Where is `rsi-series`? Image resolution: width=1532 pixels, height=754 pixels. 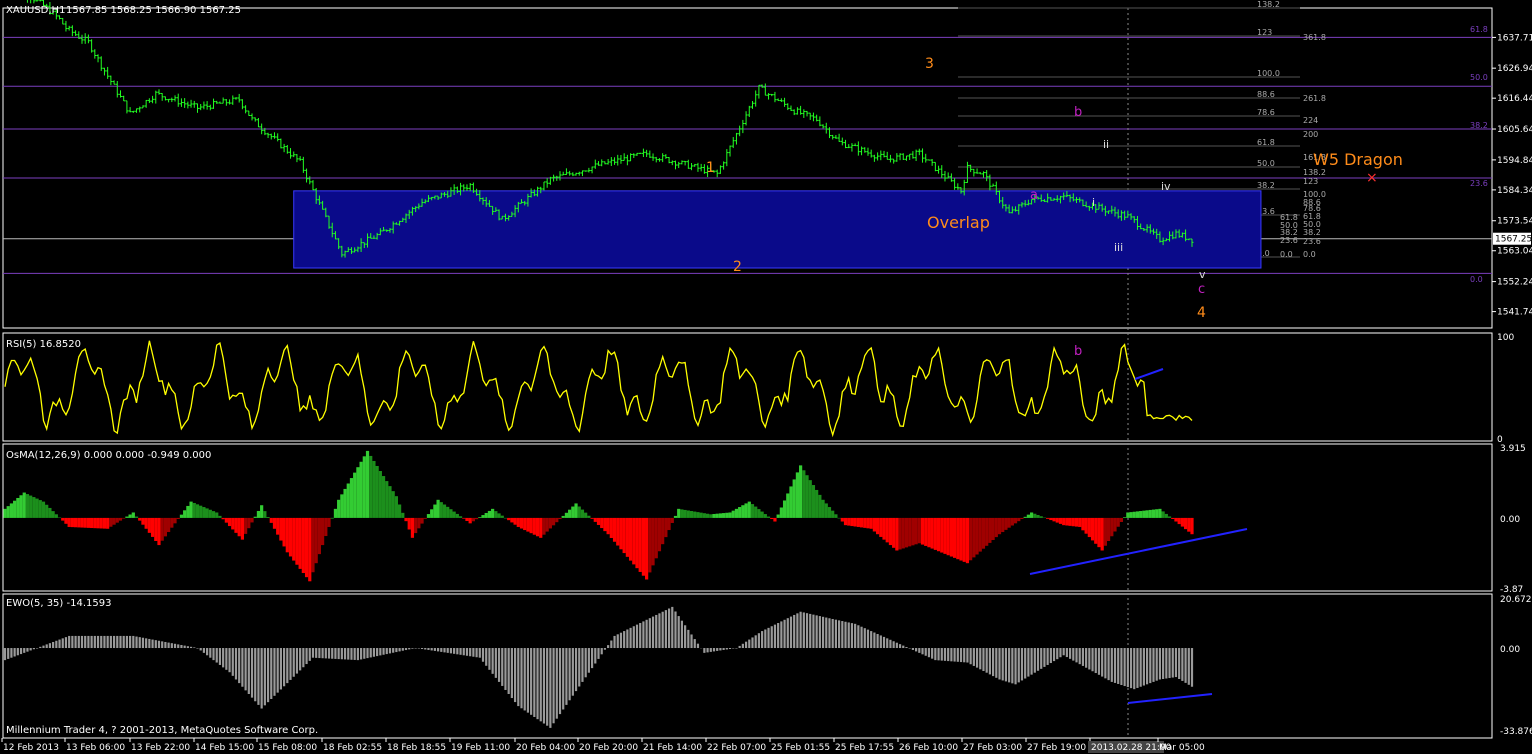
rsi-series is located at coordinates (598, 389).